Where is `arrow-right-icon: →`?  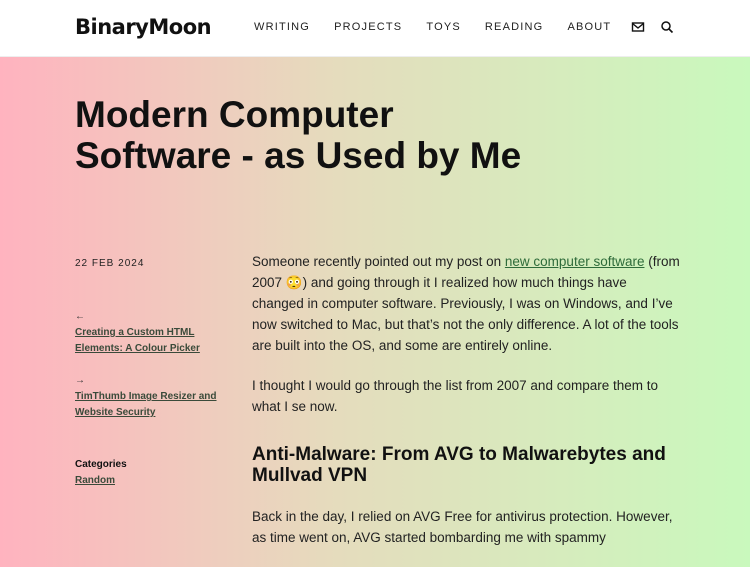
arrow-right-icon: → is located at coordinates (80, 380).